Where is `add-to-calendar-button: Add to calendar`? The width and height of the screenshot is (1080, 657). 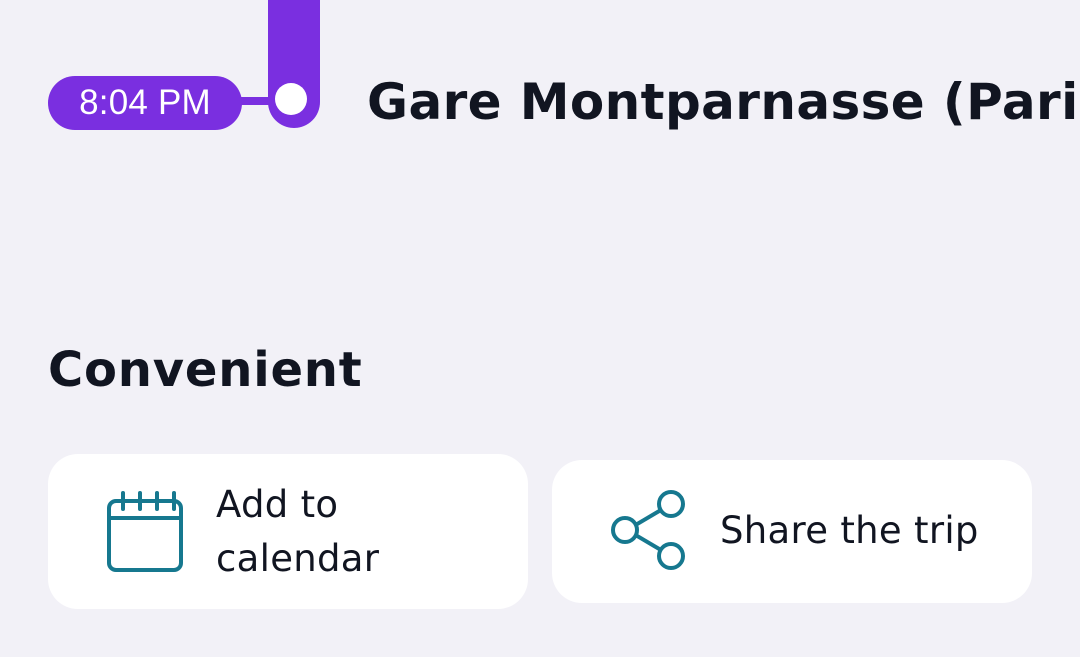 add-to-calendar-button: Add to calendar is located at coordinates (288, 531).